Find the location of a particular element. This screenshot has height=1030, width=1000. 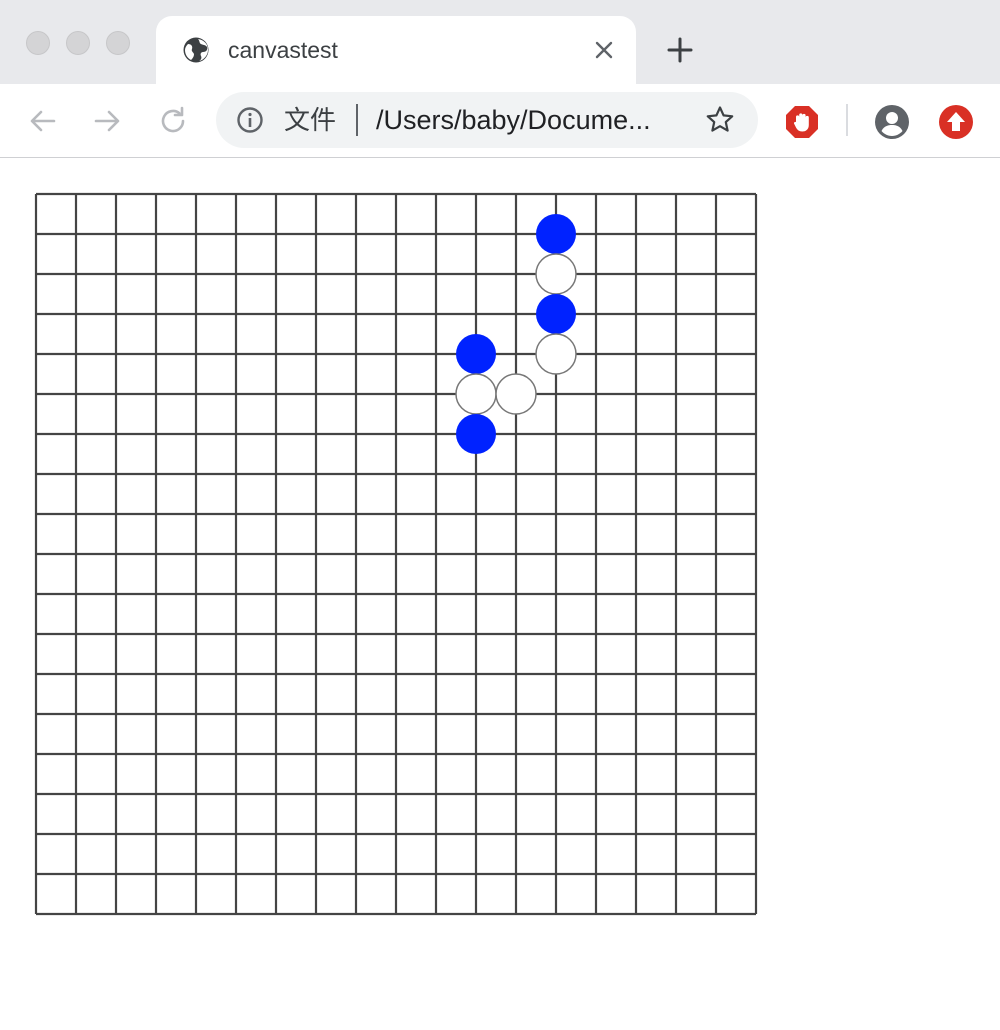

profile-avatar-icon is located at coordinates (892, 122).